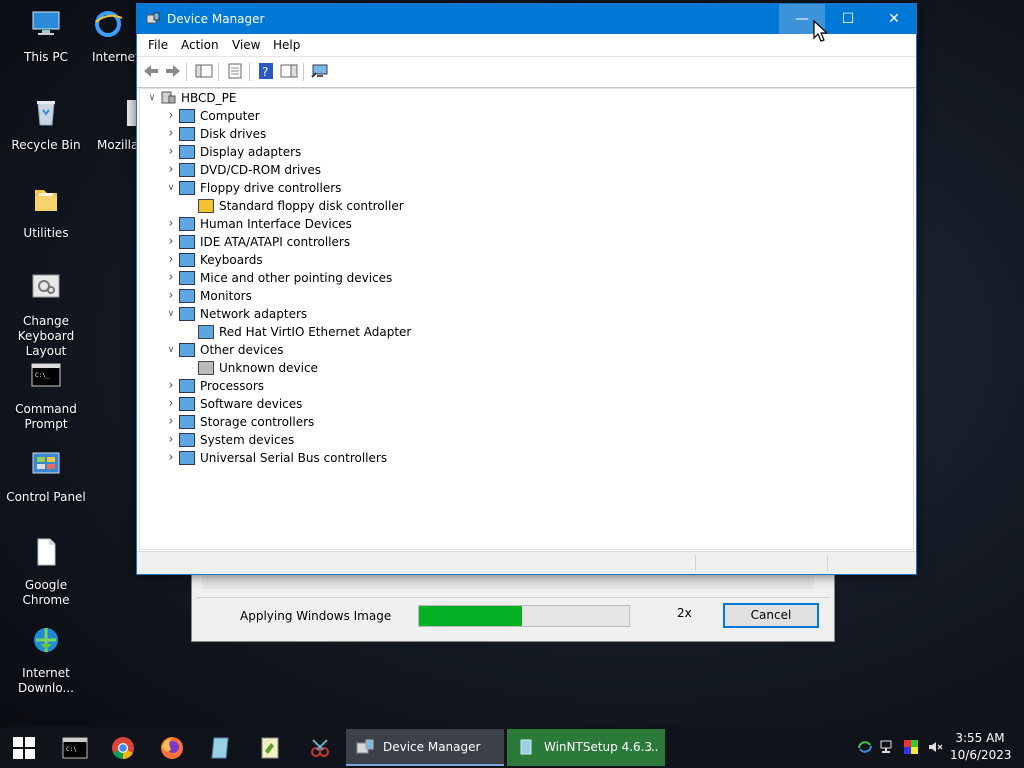  I want to click on system-device-icon, so click(187, 440).